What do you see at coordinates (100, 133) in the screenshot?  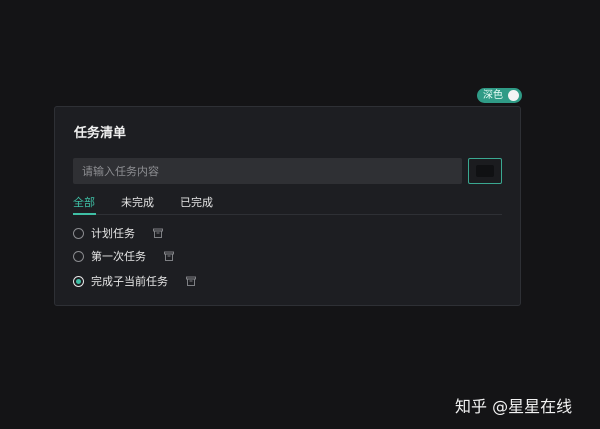 I see `card-title: 任务清单` at bounding box center [100, 133].